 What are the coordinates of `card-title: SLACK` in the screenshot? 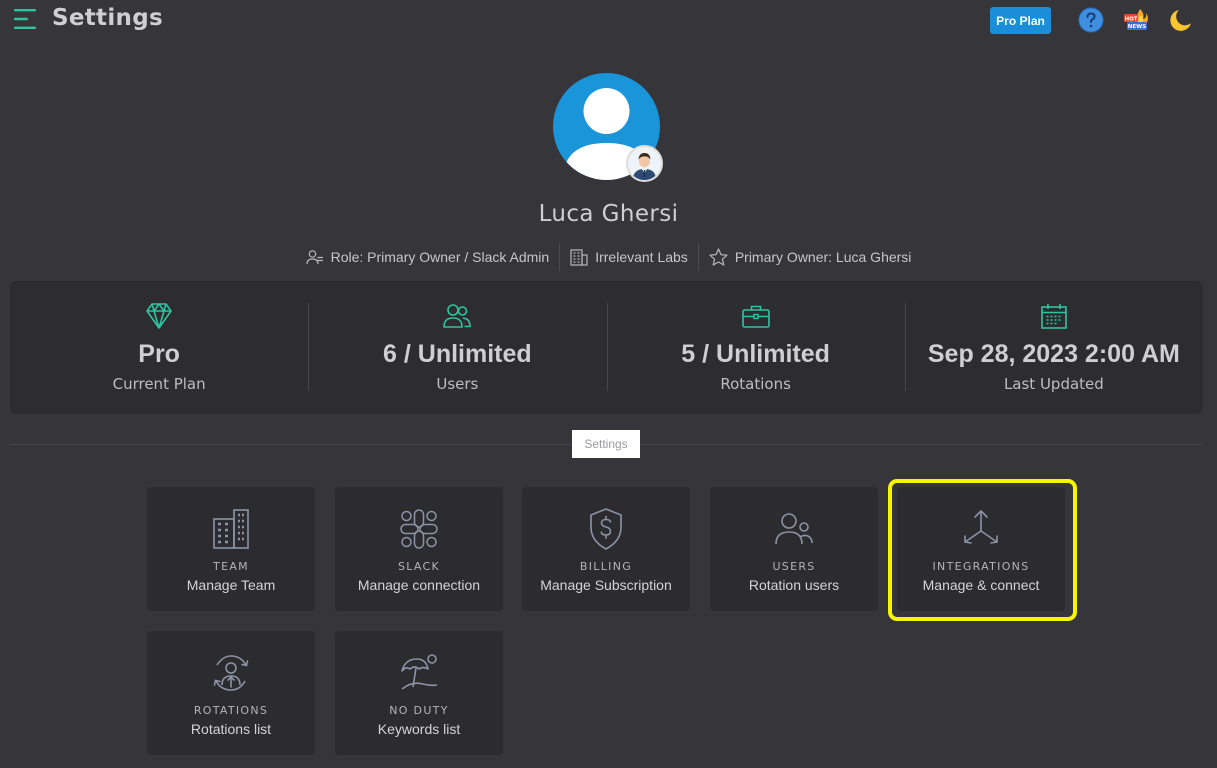 It's located at (419, 566).